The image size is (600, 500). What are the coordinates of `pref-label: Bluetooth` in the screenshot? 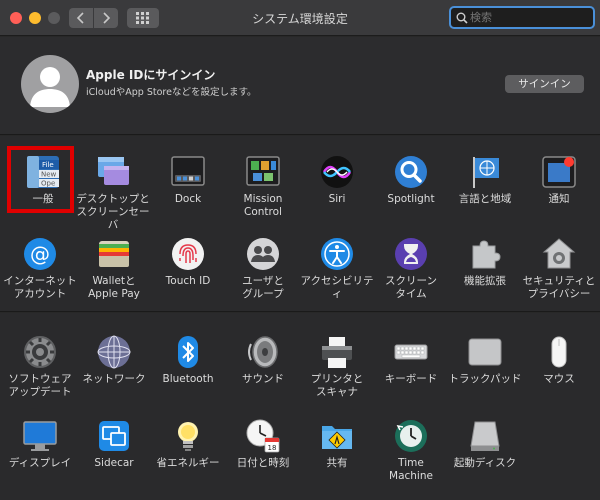 It's located at (188, 379).